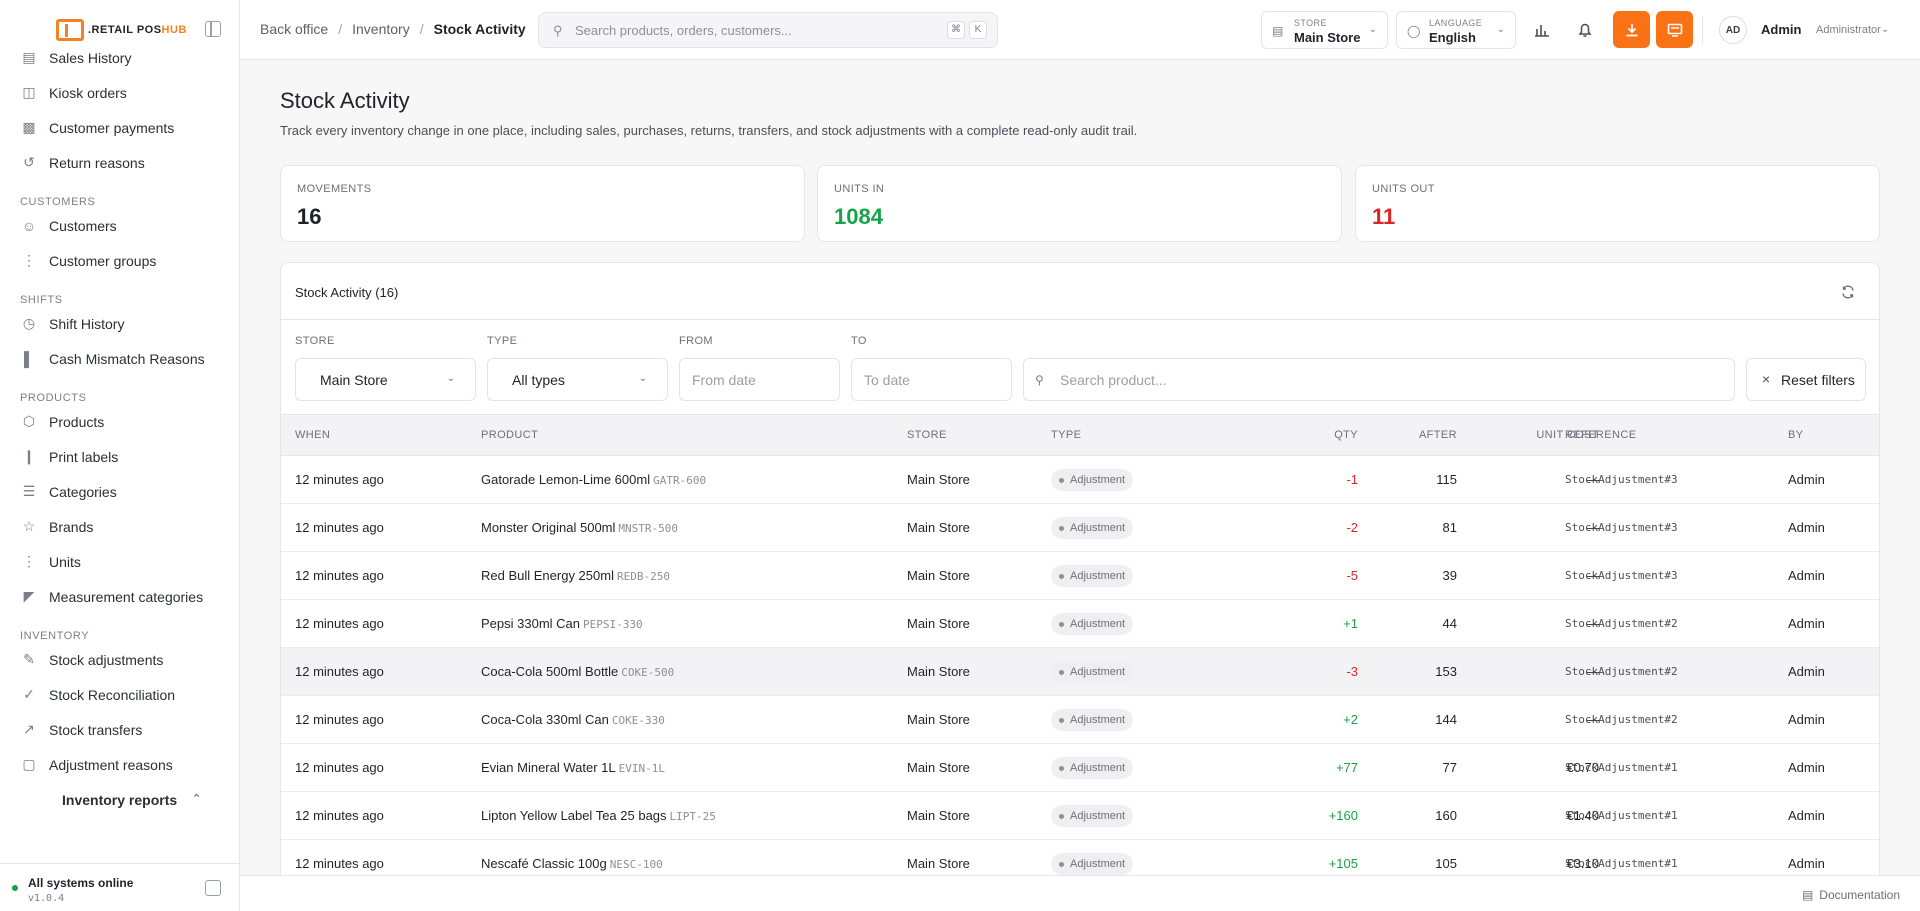  I want to click on stat-label: UNITS IN, so click(859, 189).